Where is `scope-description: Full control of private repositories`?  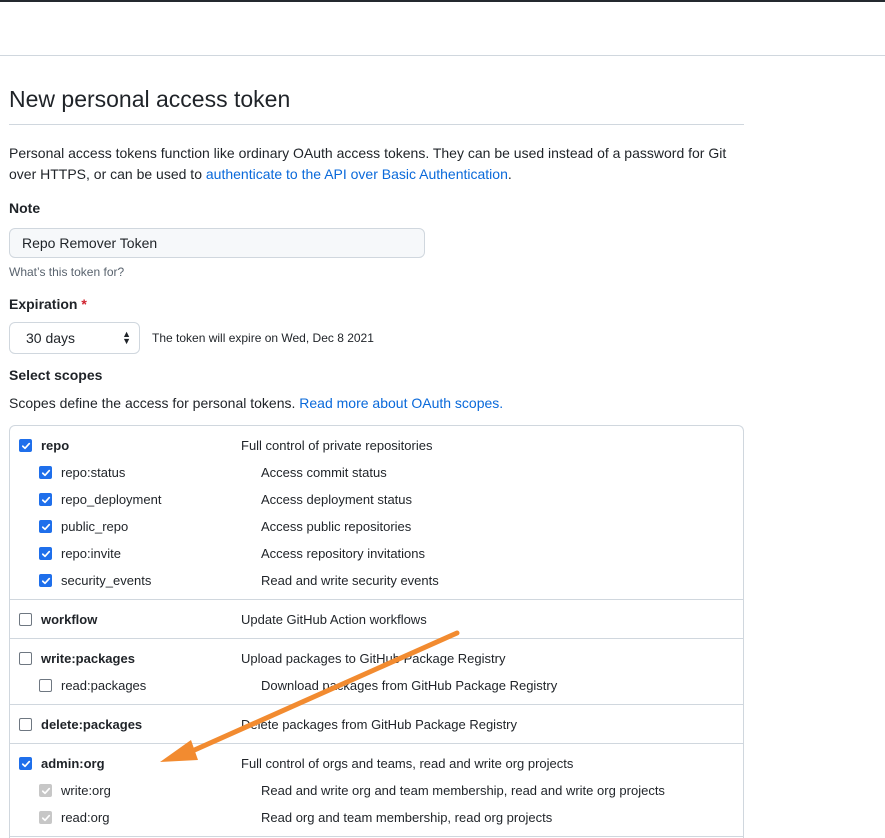
scope-description: Full control of private repositories is located at coordinates (337, 445).